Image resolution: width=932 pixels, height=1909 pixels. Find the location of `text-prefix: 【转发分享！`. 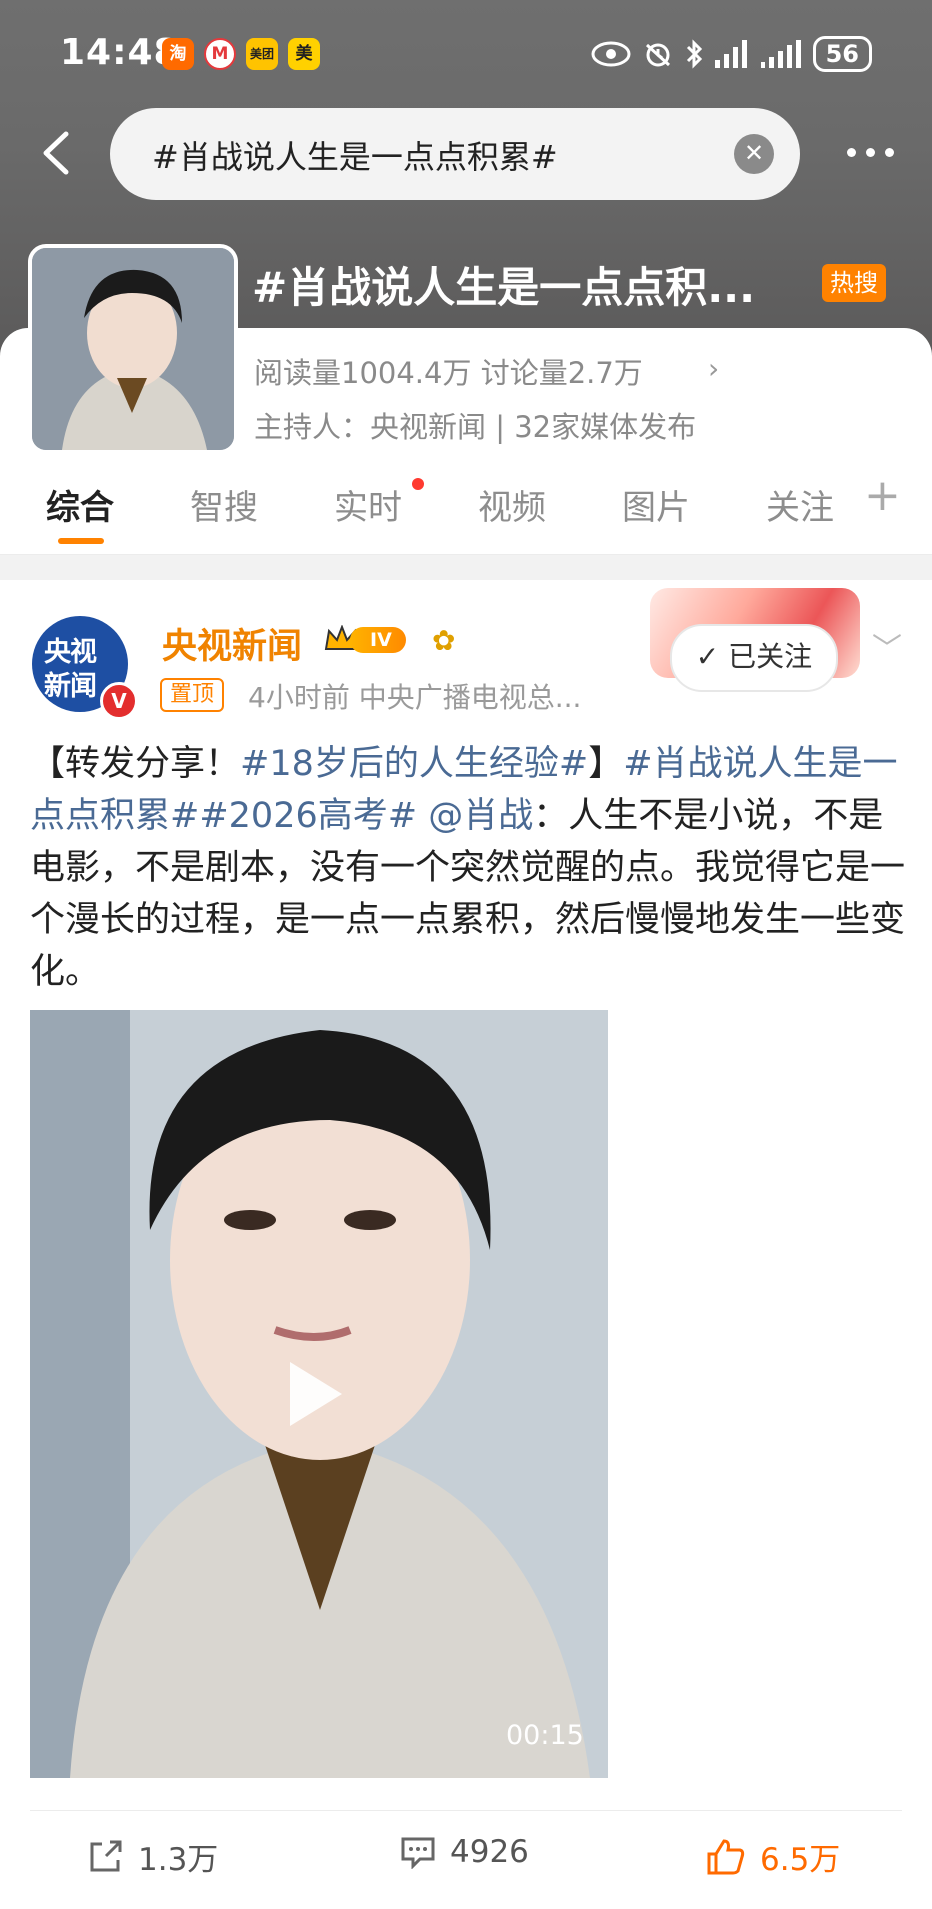

text-prefix: 【转发分享！ is located at coordinates (135, 764).